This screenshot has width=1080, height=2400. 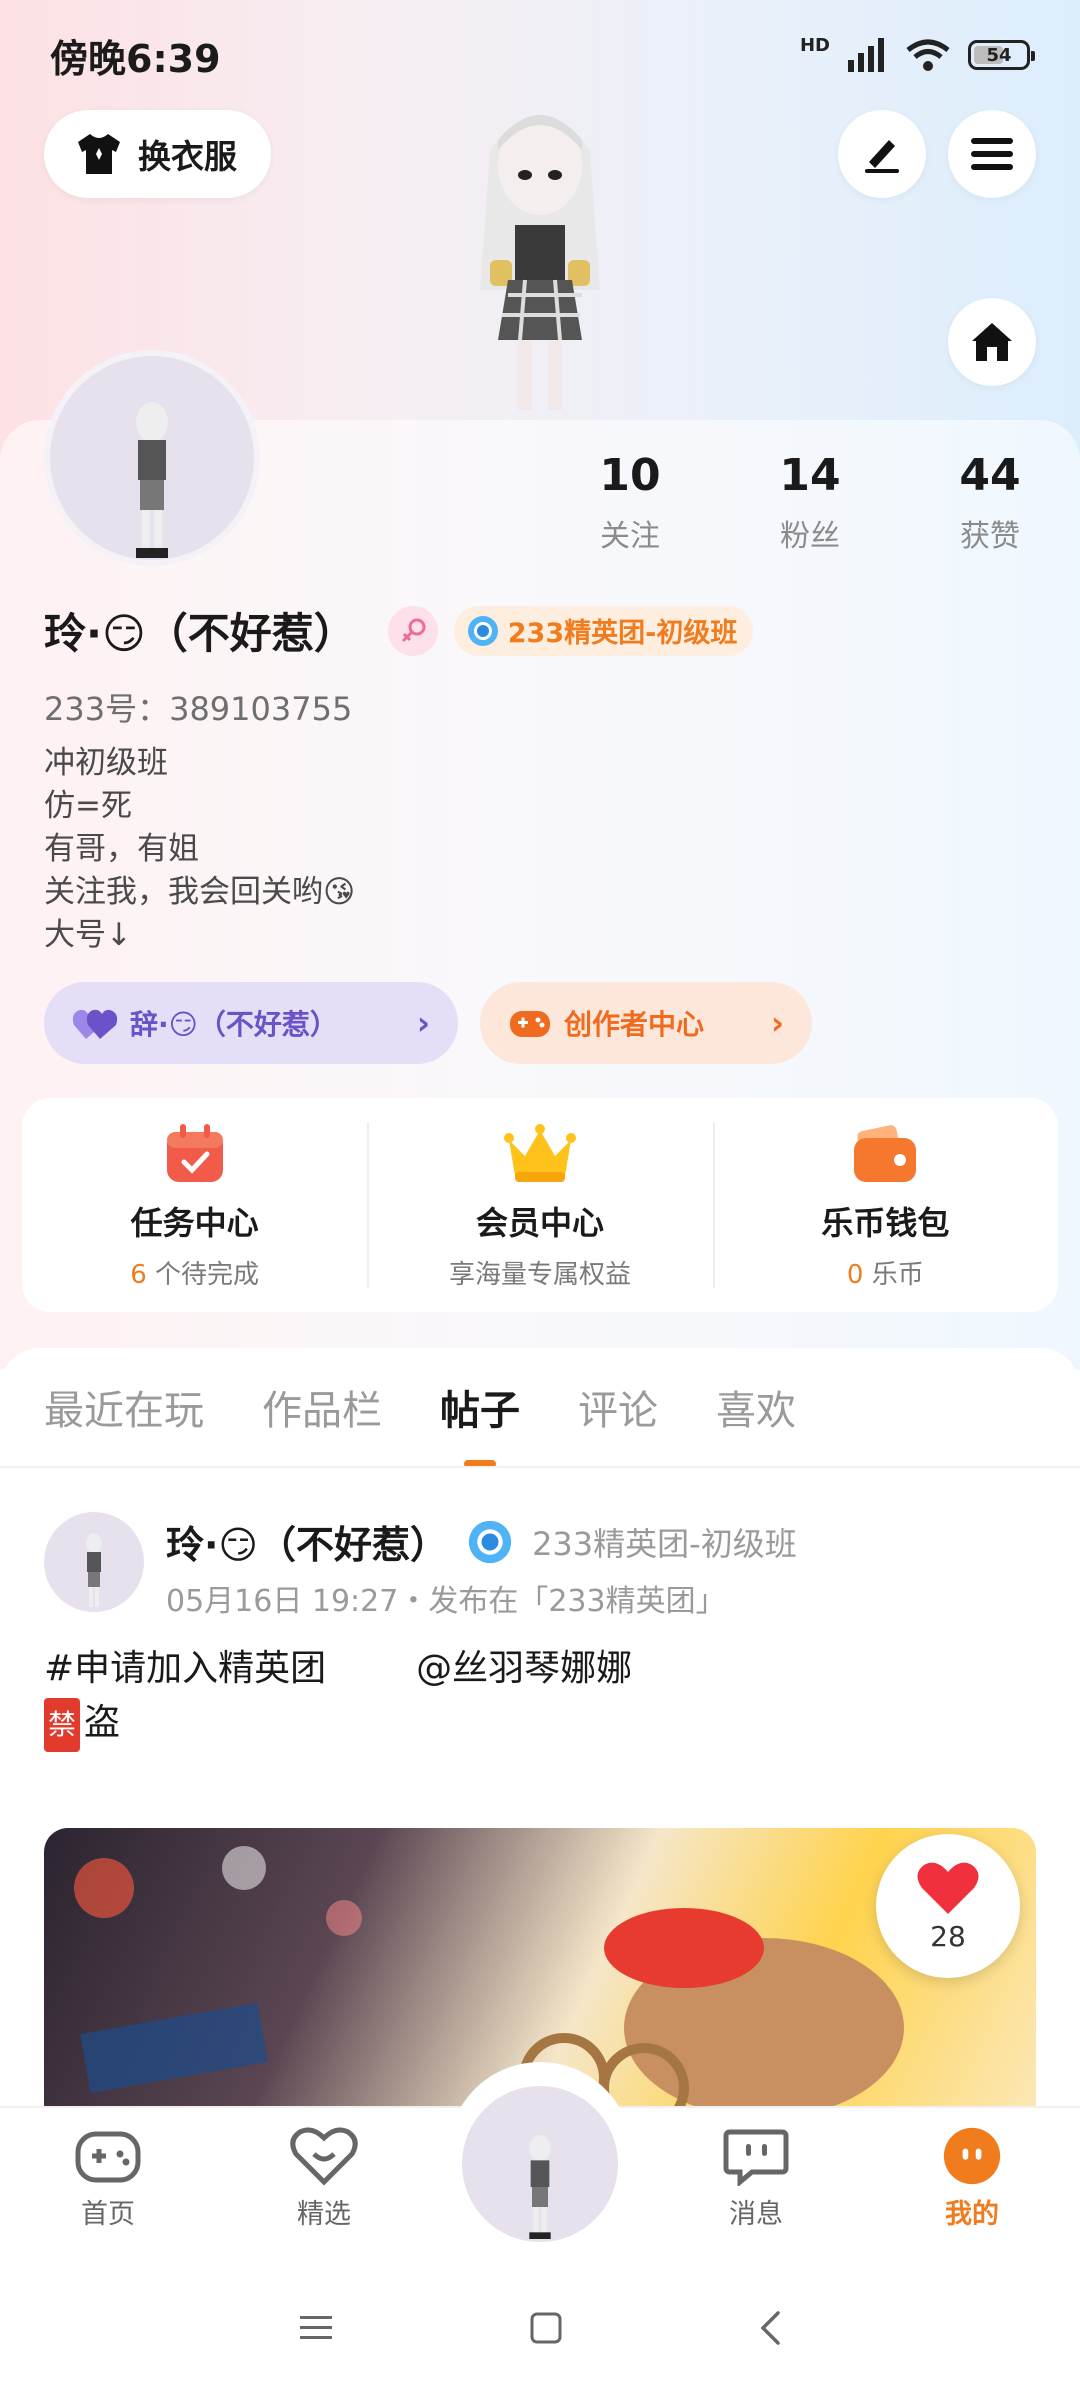 What do you see at coordinates (88, 806) in the screenshot?
I see `bio-line: 仿=死` at bounding box center [88, 806].